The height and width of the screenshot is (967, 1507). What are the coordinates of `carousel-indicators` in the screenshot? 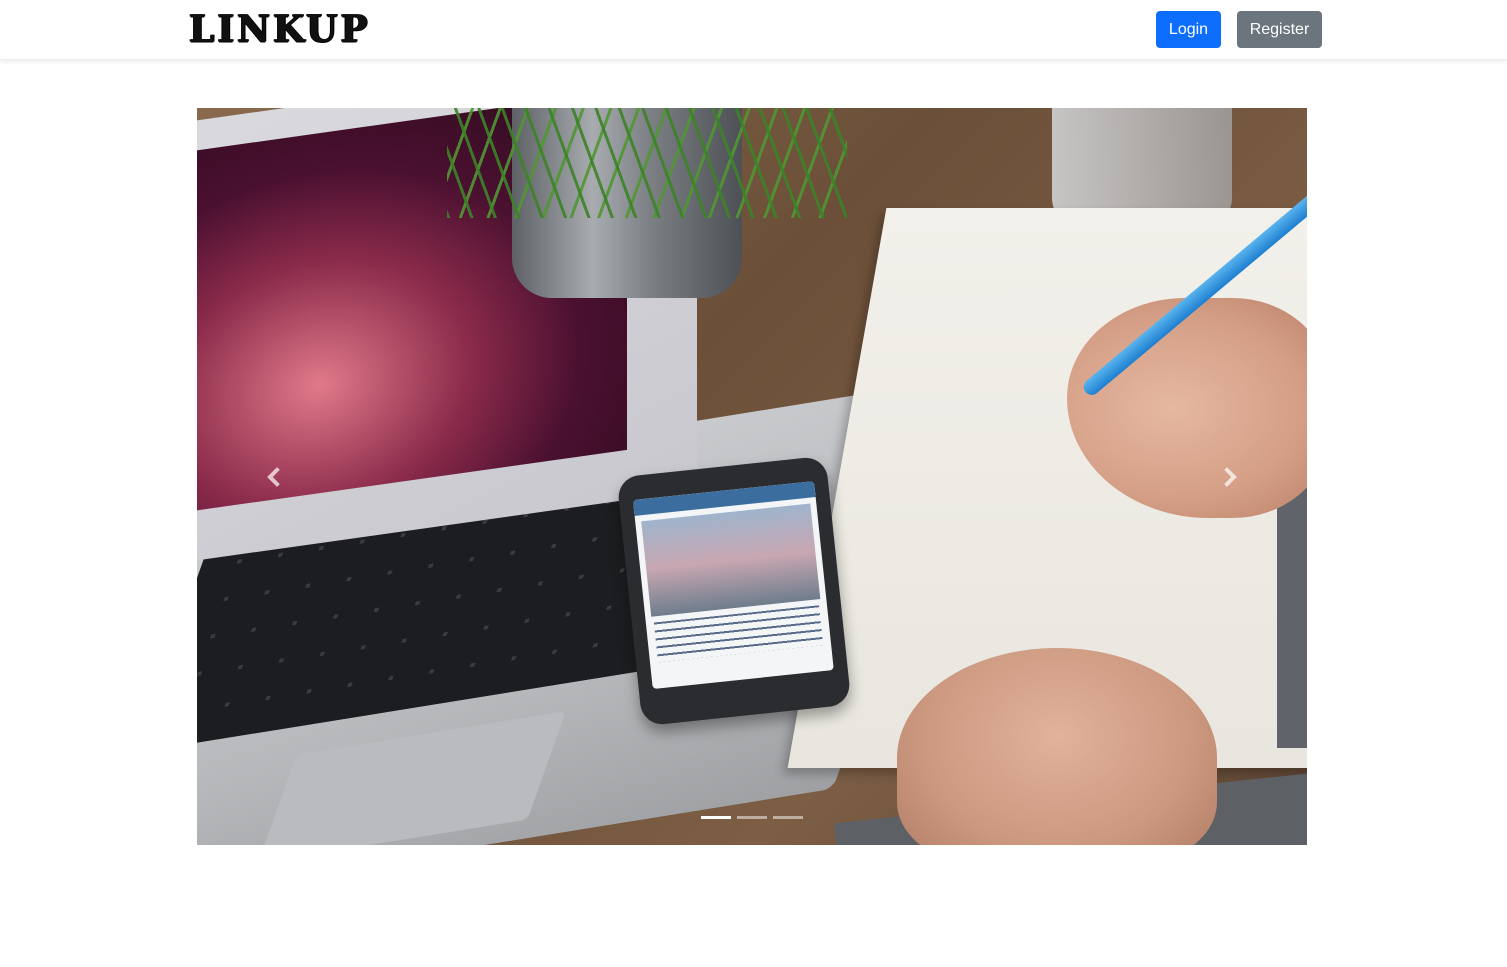 It's located at (752, 817).